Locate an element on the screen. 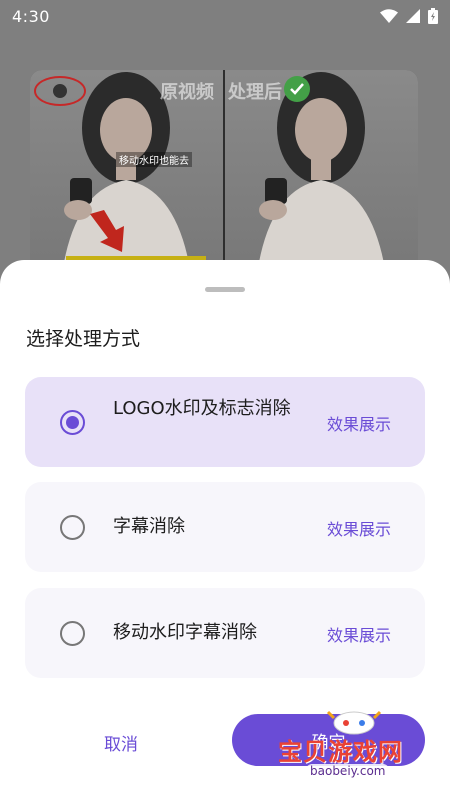  site-watermark: 宝贝游戏网 baobeiy.com is located at coordinates (354, 749).